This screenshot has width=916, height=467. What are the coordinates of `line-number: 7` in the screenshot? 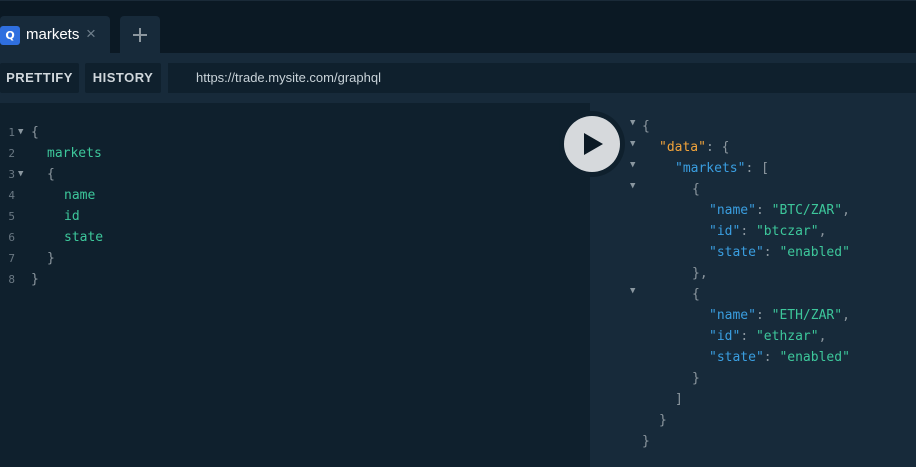 It's located at (11, 258).